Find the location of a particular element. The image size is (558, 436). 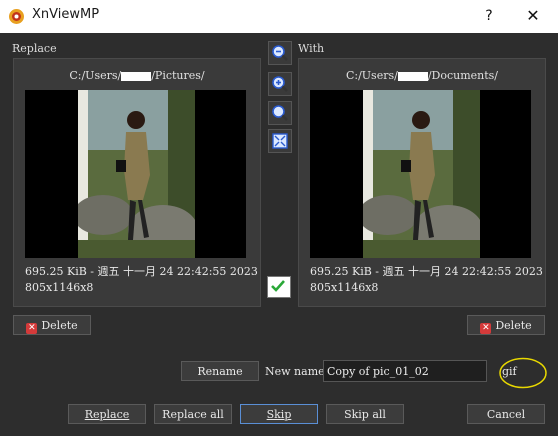

with-file-path: C:/Users/ /Documents/ is located at coordinates (422, 75).